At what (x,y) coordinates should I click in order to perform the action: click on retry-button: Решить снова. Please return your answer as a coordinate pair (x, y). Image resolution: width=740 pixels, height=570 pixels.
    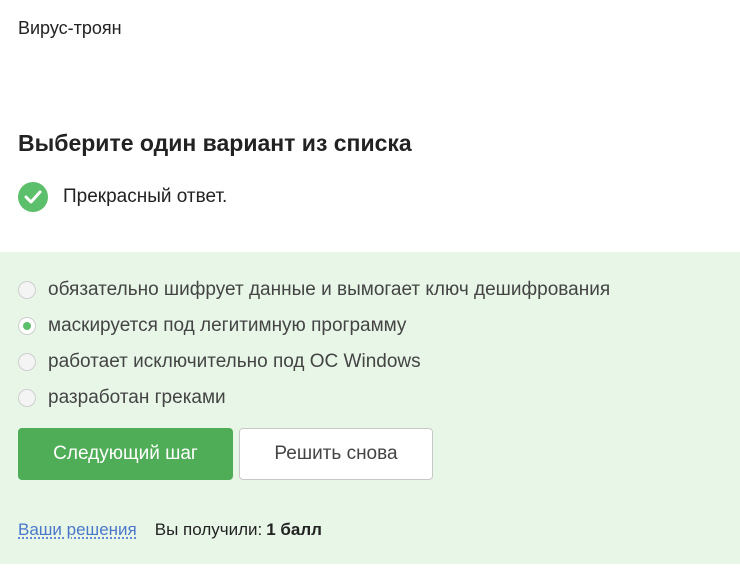
    Looking at the image, I should click on (336, 454).